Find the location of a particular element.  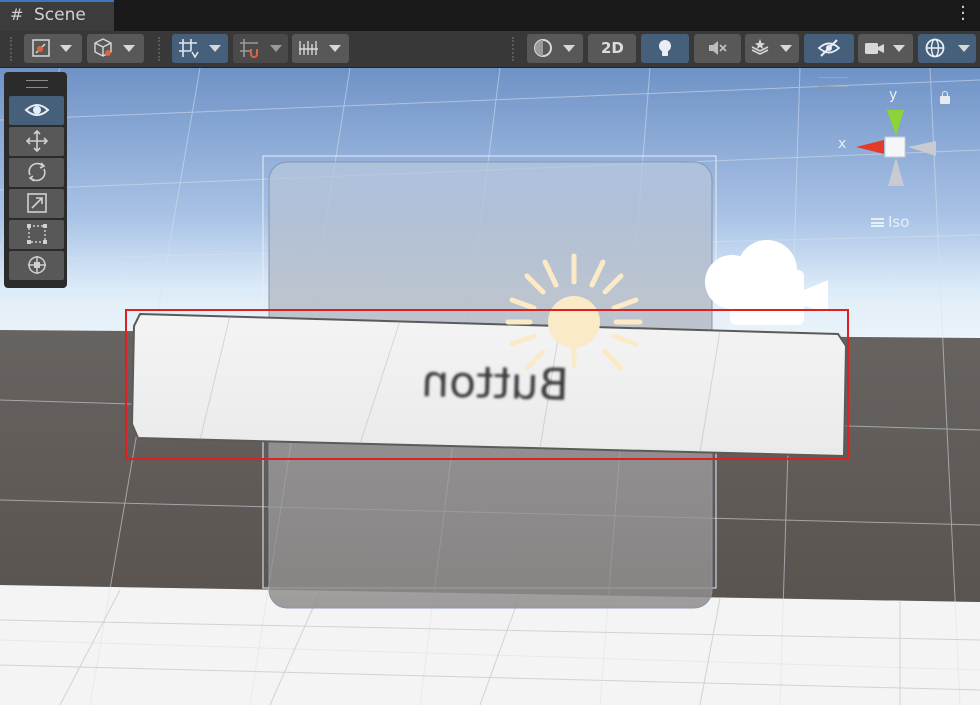

ruler-icon is located at coordinates (308, 48).